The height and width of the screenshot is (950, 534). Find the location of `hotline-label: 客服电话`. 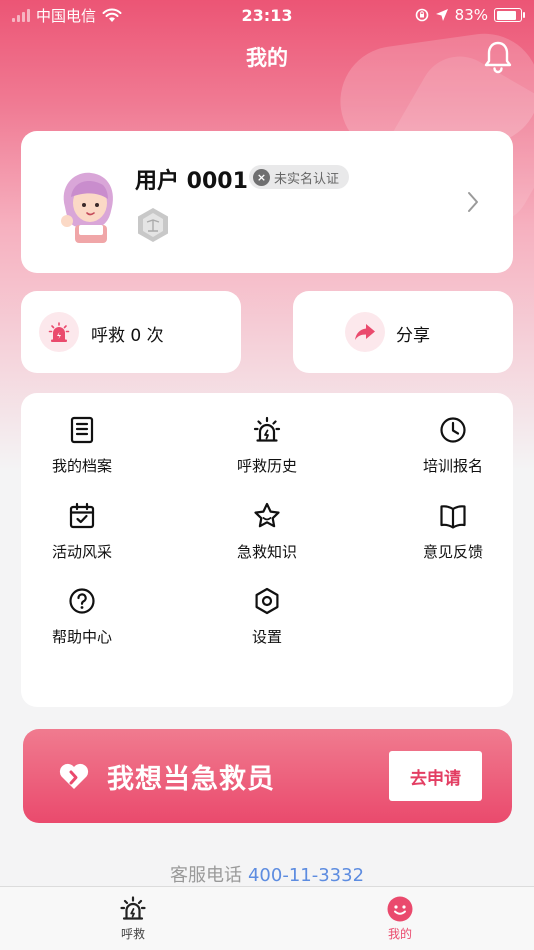

hotline-label: 客服电话 is located at coordinates (205, 875).